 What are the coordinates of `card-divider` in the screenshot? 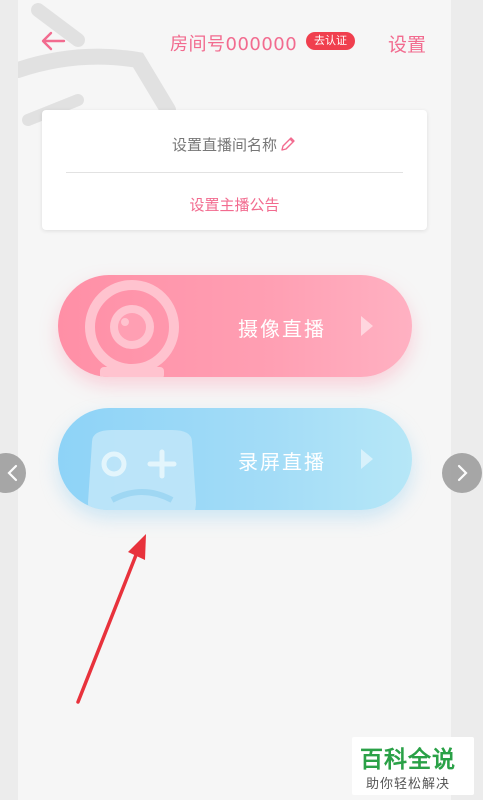 It's located at (234, 172).